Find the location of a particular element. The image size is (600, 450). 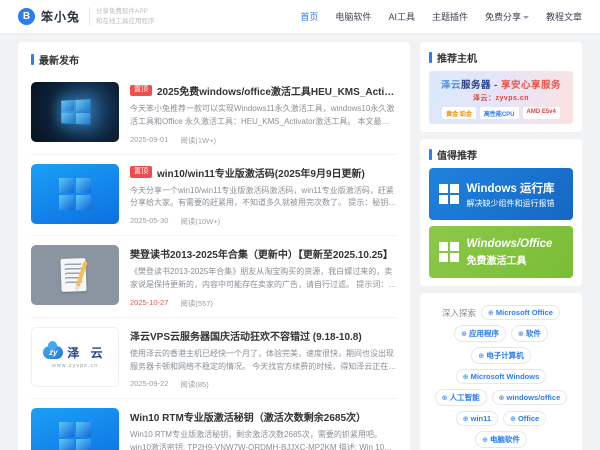

ad-brand: 泽云 is located at coordinates (451, 85).